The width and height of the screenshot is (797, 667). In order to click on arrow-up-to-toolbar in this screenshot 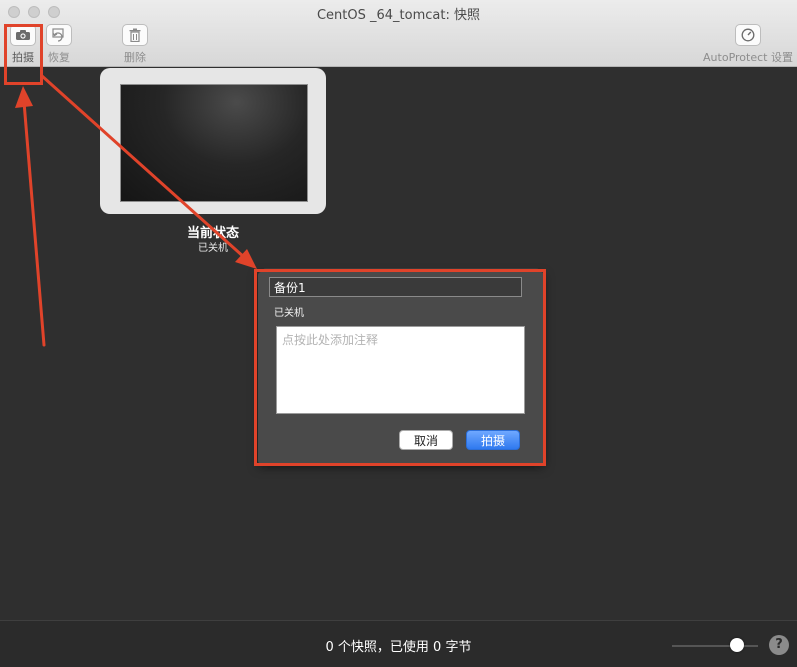, I will do `click(34, 223)`.